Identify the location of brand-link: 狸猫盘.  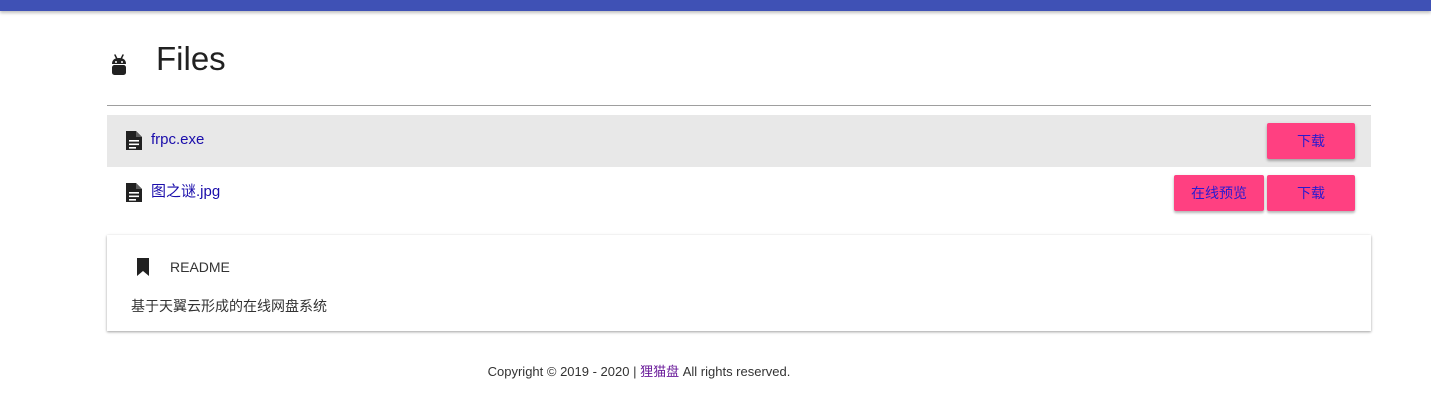
(659, 371).